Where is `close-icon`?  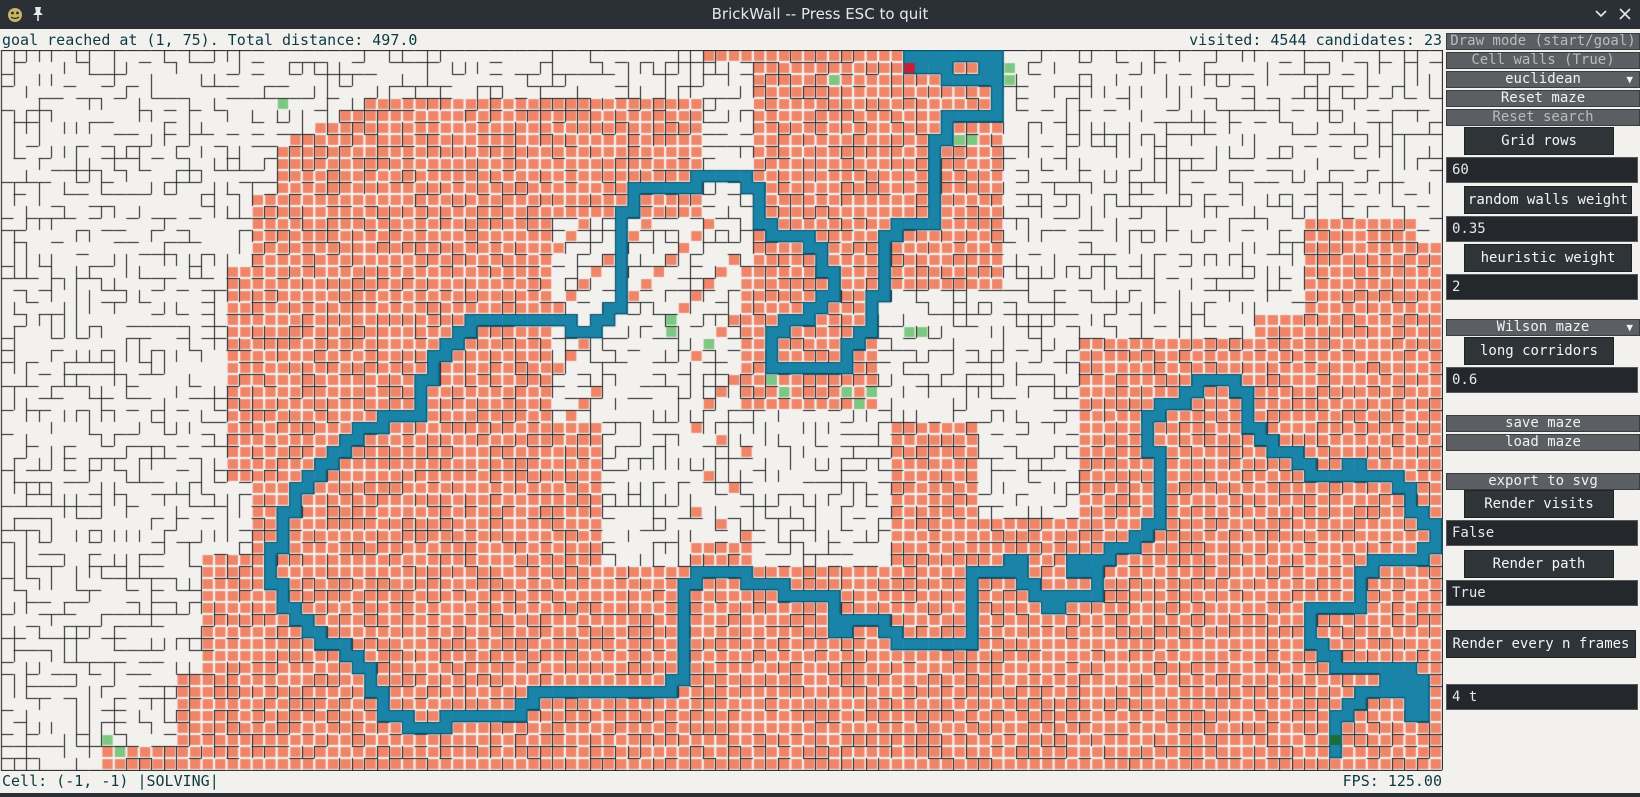
close-icon is located at coordinates (1625, 14).